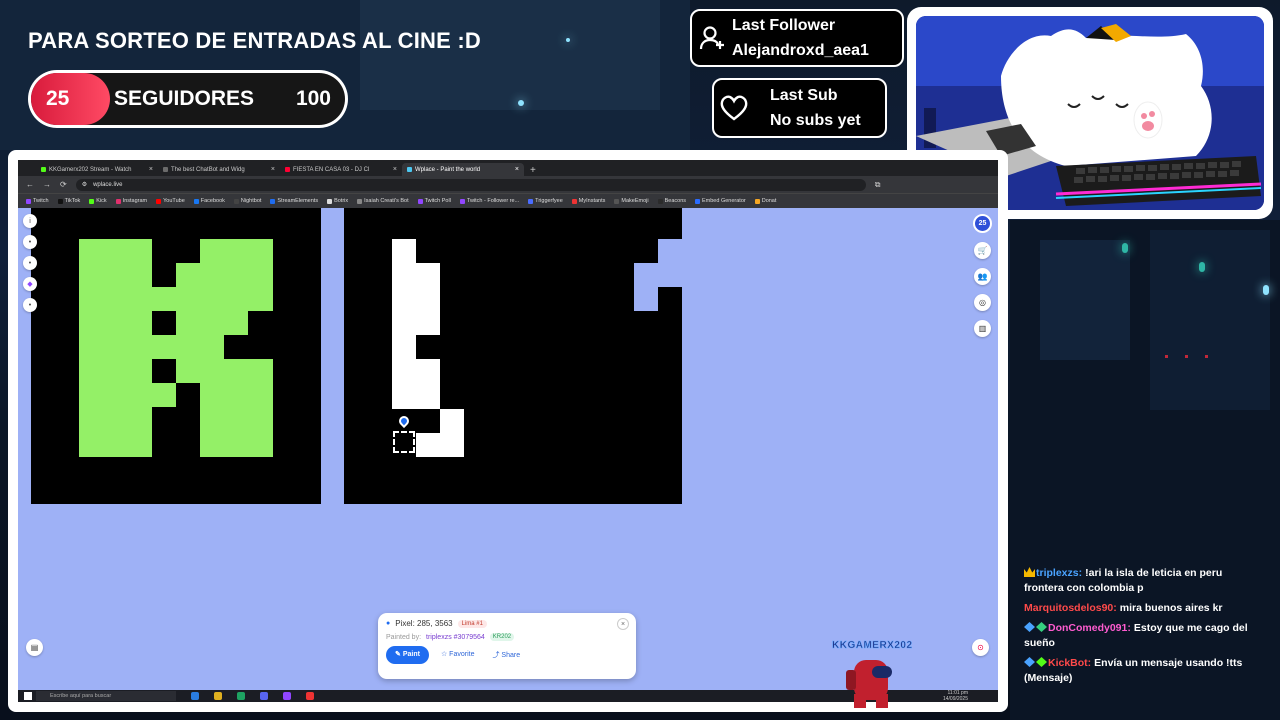 Image resolution: width=1280 pixels, height=720 pixels. What do you see at coordinates (631, 201) in the screenshot?
I see `bookmark-item: MakeEmoji` at bounding box center [631, 201].